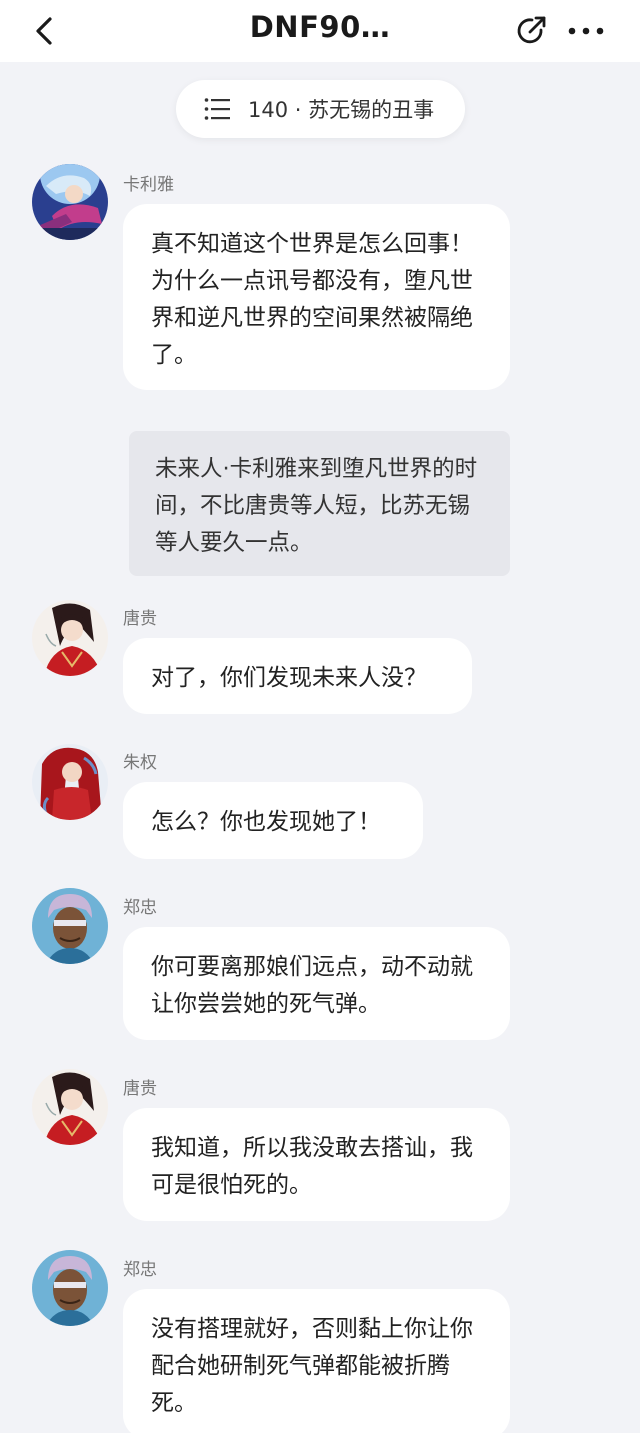 The width and height of the screenshot is (640, 1433). I want to click on avatar-karia, so click(70, 202).